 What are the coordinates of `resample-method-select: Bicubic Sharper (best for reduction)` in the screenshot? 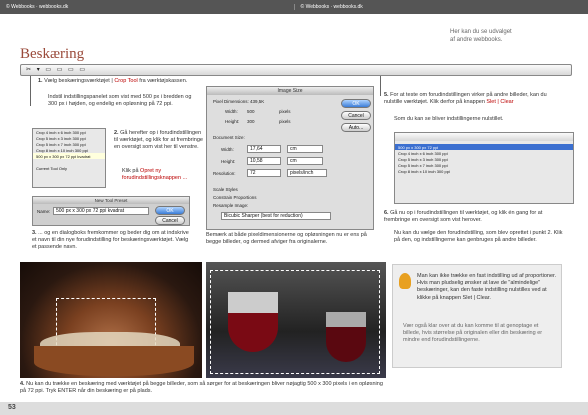 It's located at (276, 216).